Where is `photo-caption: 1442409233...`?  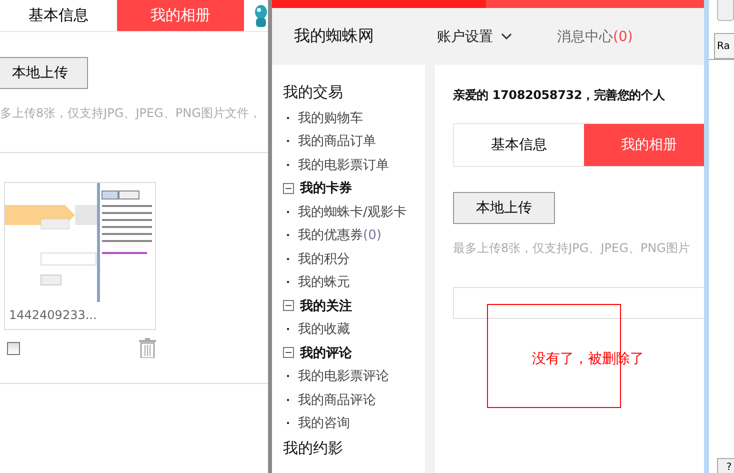 photo-caption: 1442409233... is located at coordinates (53, 315).